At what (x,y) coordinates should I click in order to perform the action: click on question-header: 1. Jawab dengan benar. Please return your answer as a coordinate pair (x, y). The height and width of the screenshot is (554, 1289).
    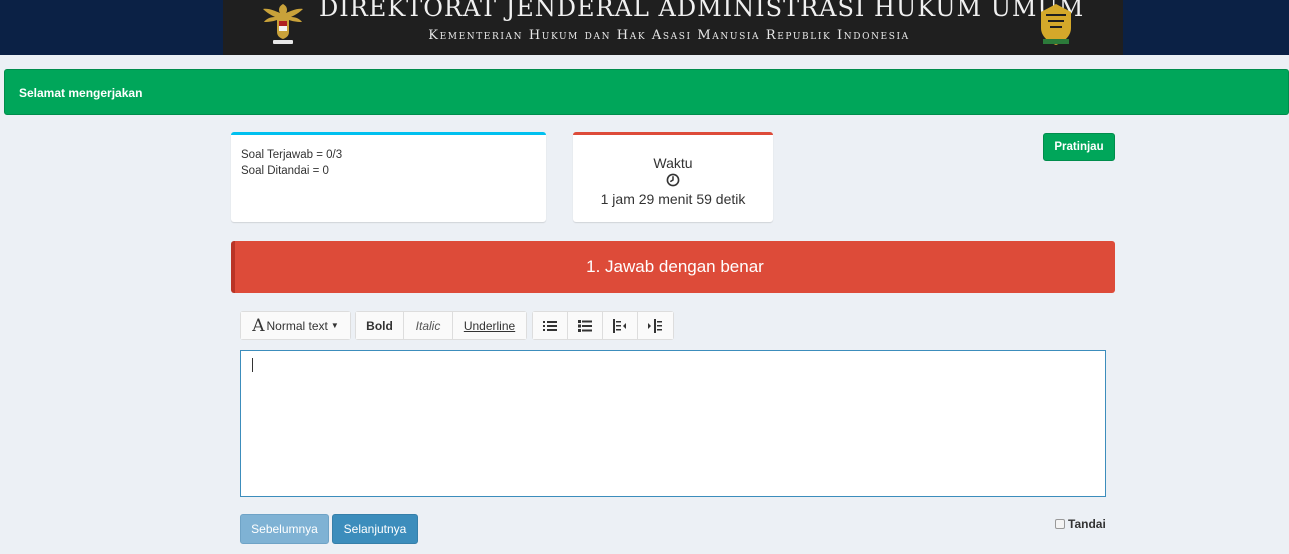
    Looking at the image, I should click on (673, 267).